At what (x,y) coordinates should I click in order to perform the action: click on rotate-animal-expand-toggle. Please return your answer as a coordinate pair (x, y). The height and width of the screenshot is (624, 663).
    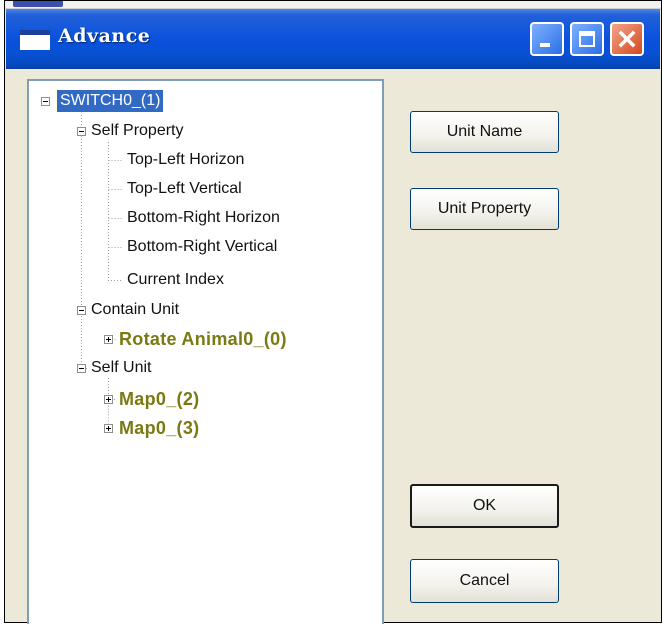
    Looking at the image, I should click on (108, 339).